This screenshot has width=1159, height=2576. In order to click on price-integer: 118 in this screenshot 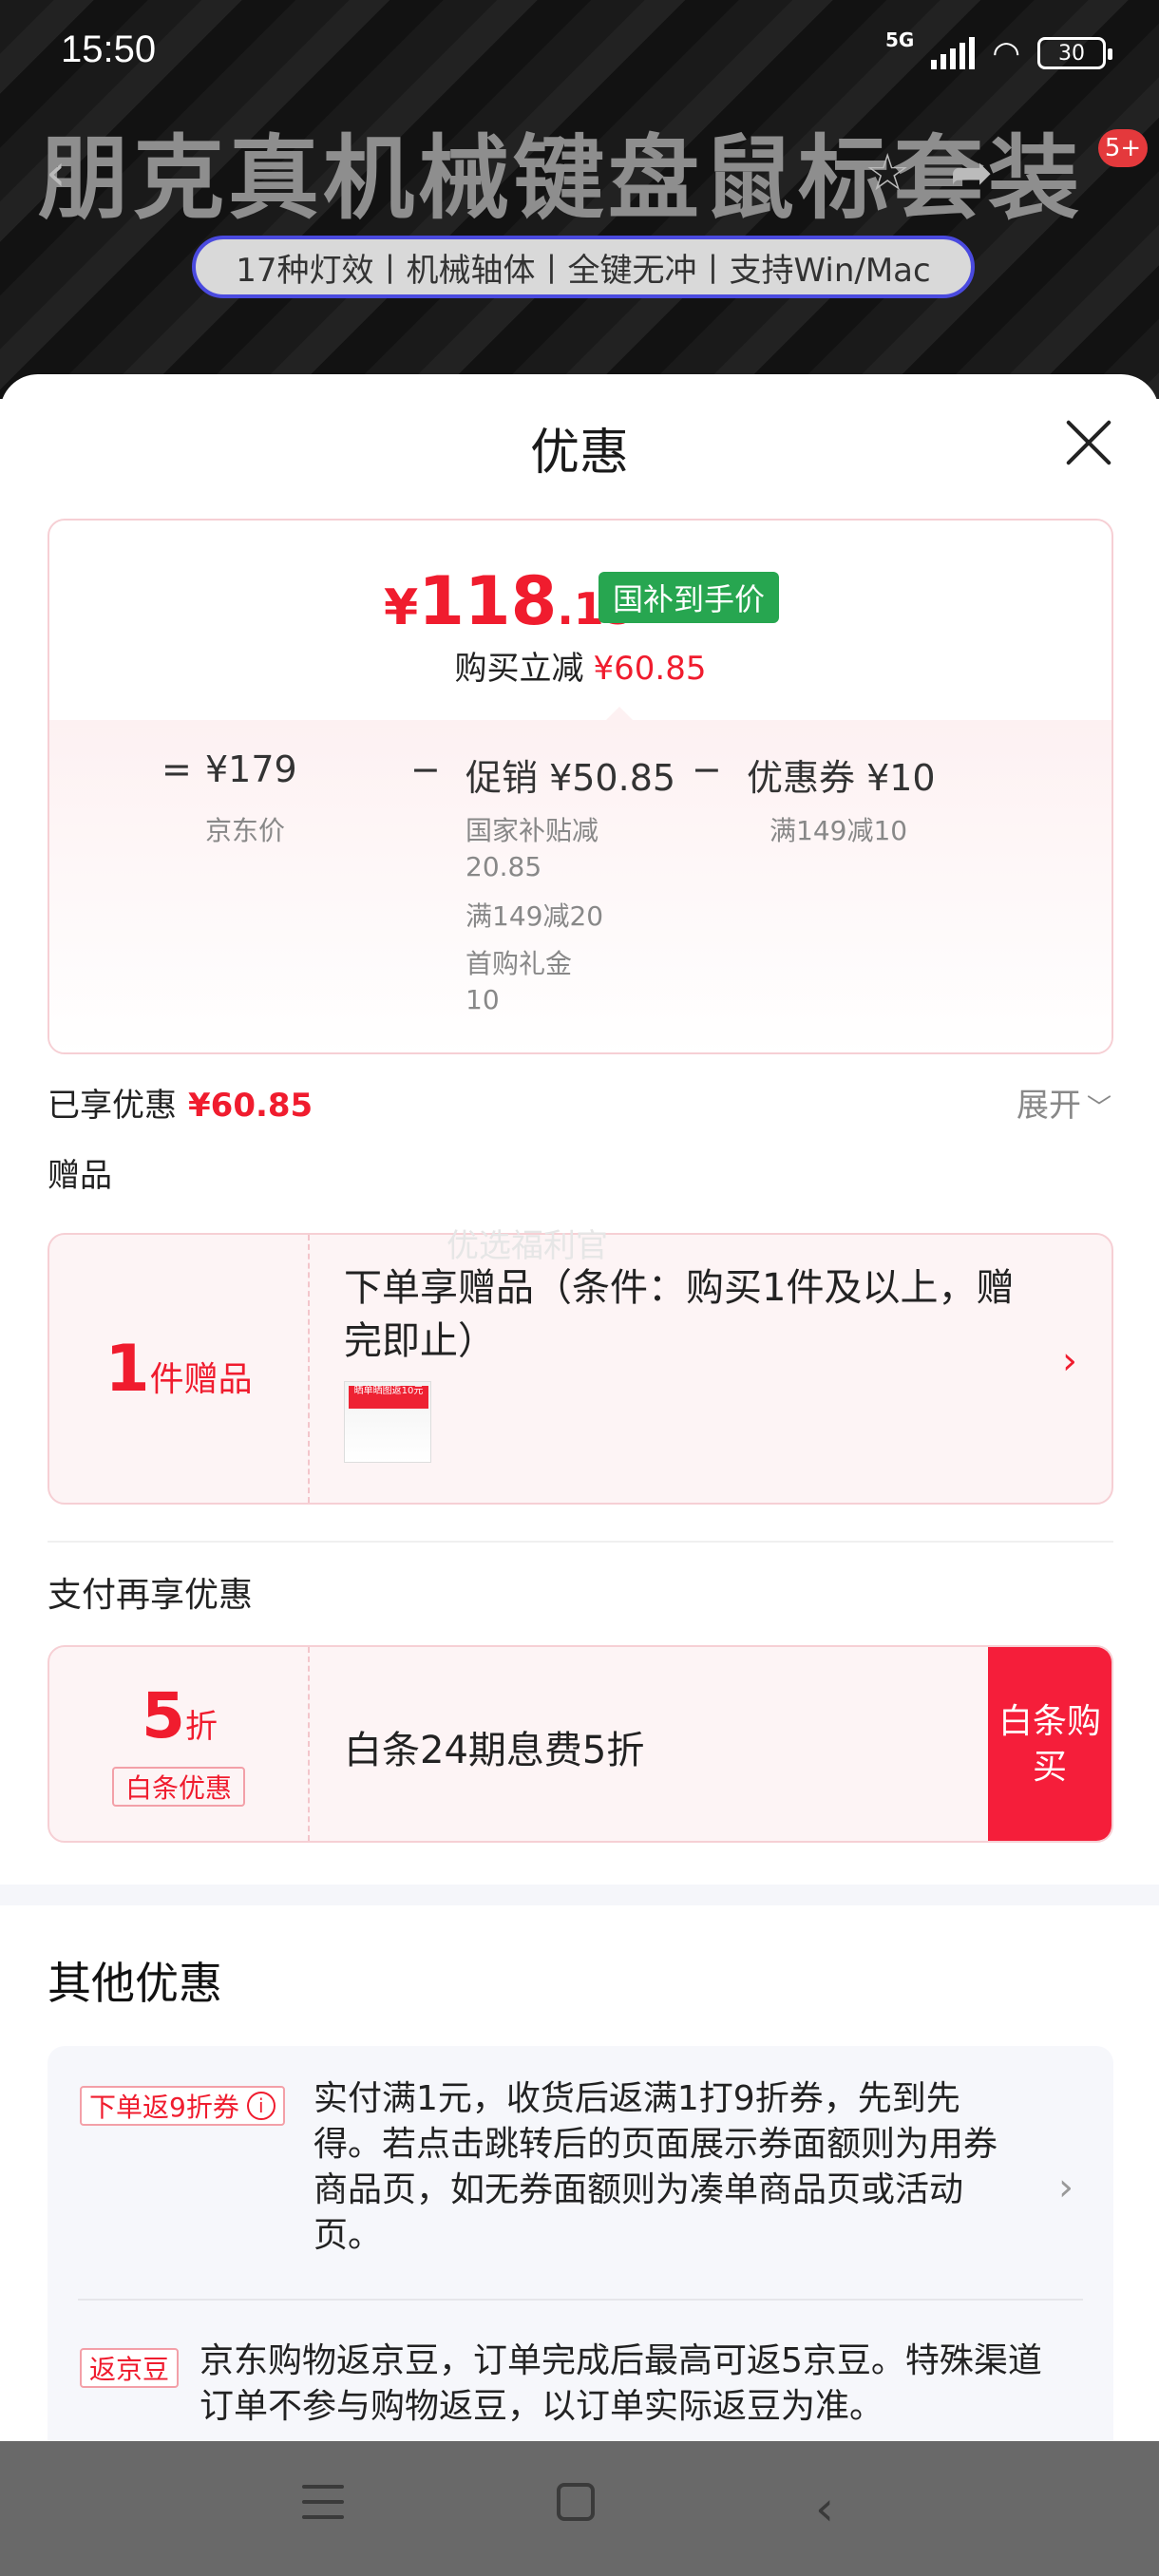, I will do `click(488, 601)`.